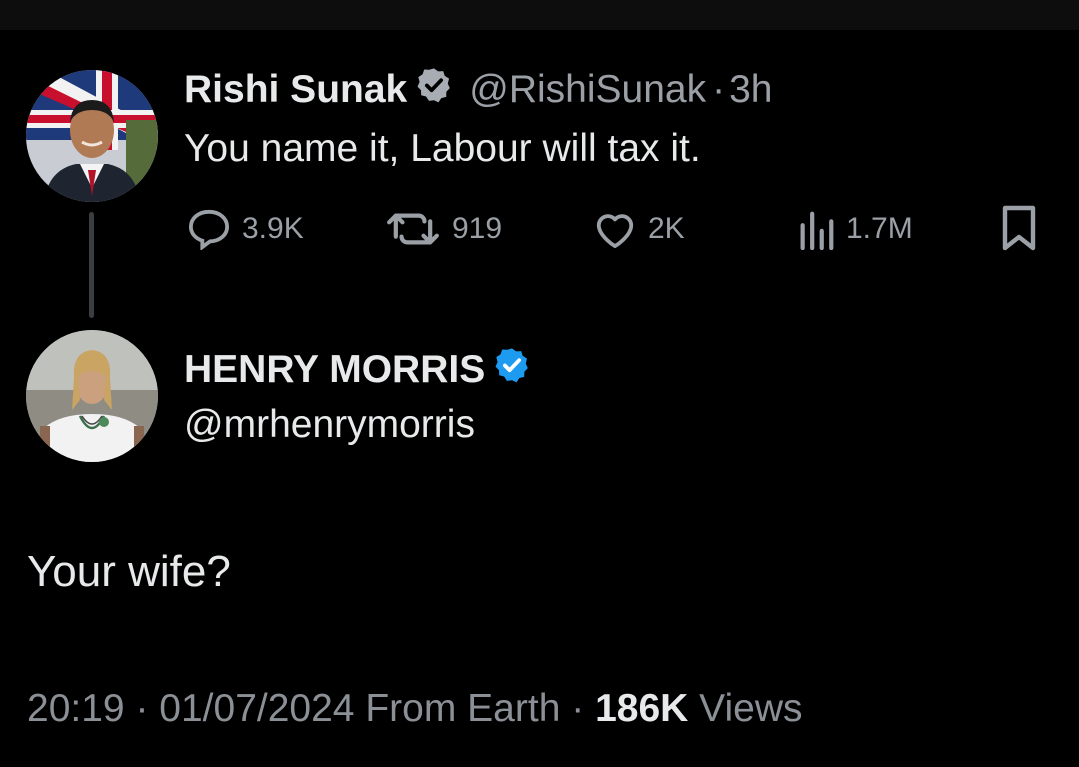  What do you see at coordinates (587, 90) in the screenshot?
I see `author-handle: @RishiSunak` at bounding box center [587, 90].